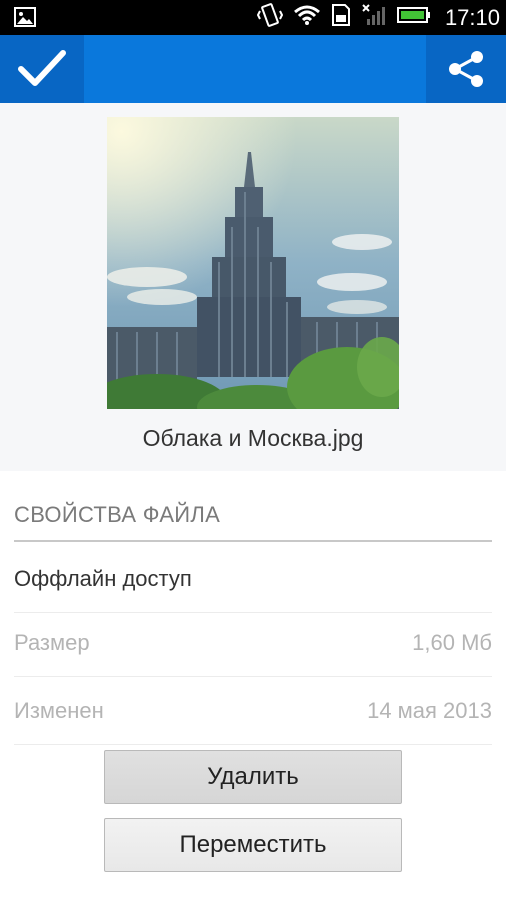 This screenshot has width=506, height=900. What do you see at coordinates (253, 438) in the screenshot?
I see `file-name: Облака и Москва.jpg` at bounding box center [253, 438].